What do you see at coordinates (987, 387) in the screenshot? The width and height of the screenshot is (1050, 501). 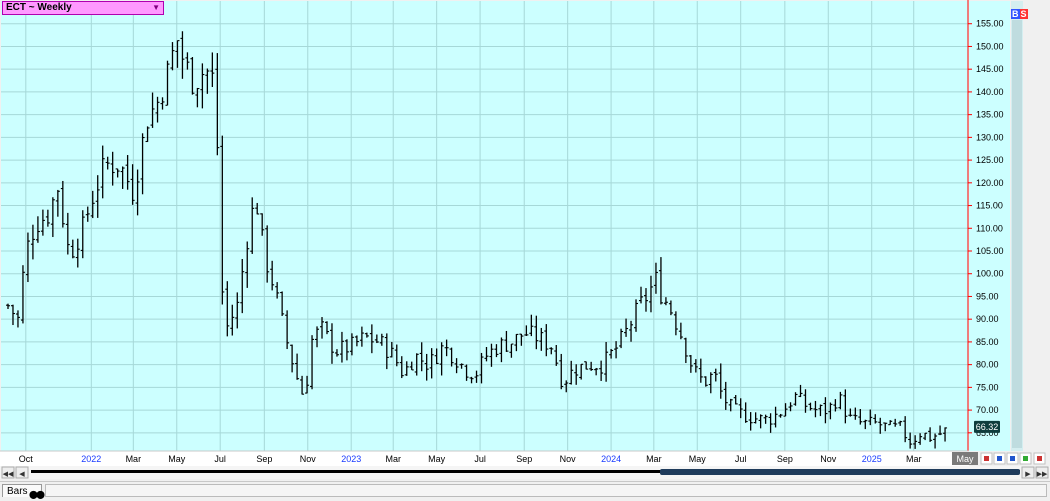 I see `y-tick-label: 75.00` at bounding box center [987, 387].